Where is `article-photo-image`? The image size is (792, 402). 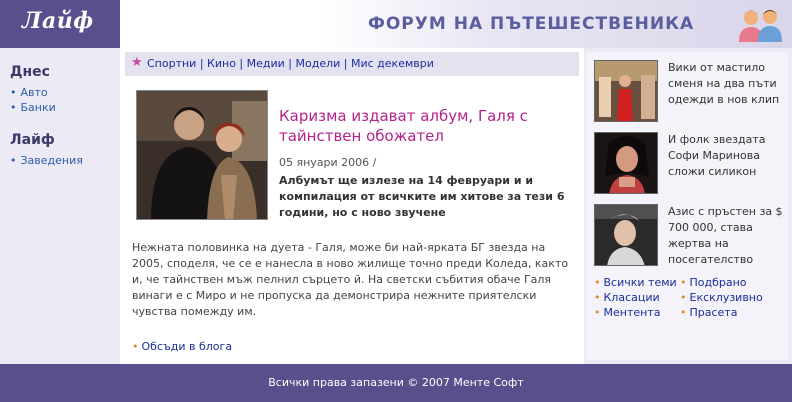 article-photo-image is located at coordinates (202, 155).